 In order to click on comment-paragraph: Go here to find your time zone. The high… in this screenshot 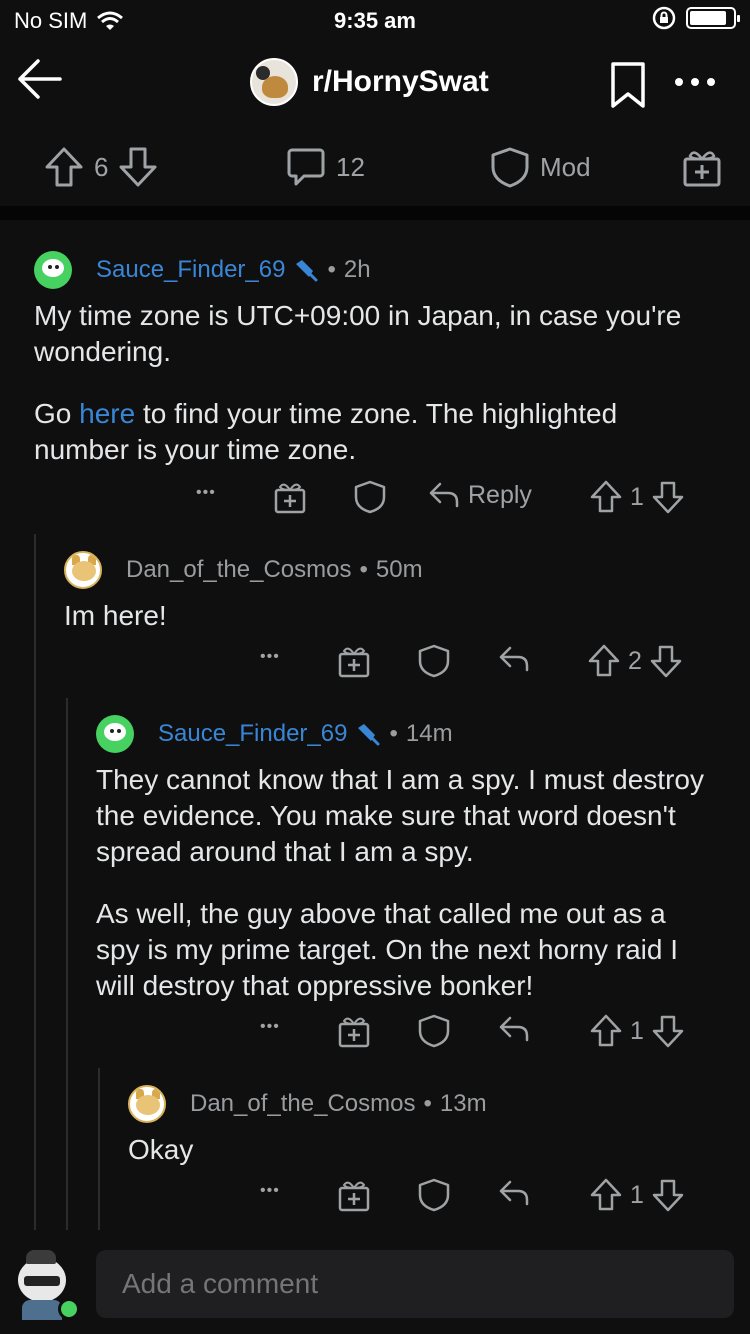, I will do `click(374, 432)`.